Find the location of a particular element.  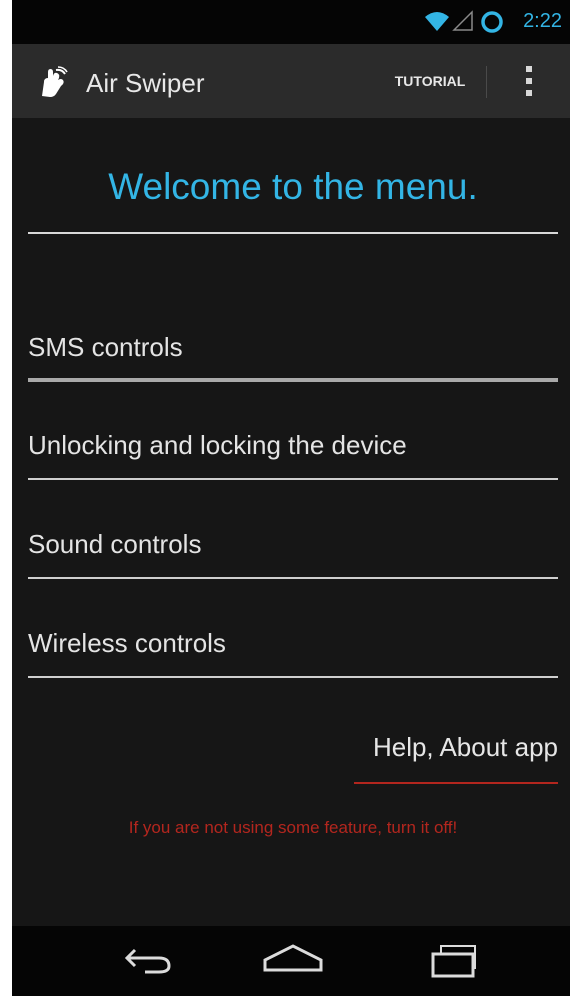

menu-item-label: SMS controls is located at coordinates (105, 347).